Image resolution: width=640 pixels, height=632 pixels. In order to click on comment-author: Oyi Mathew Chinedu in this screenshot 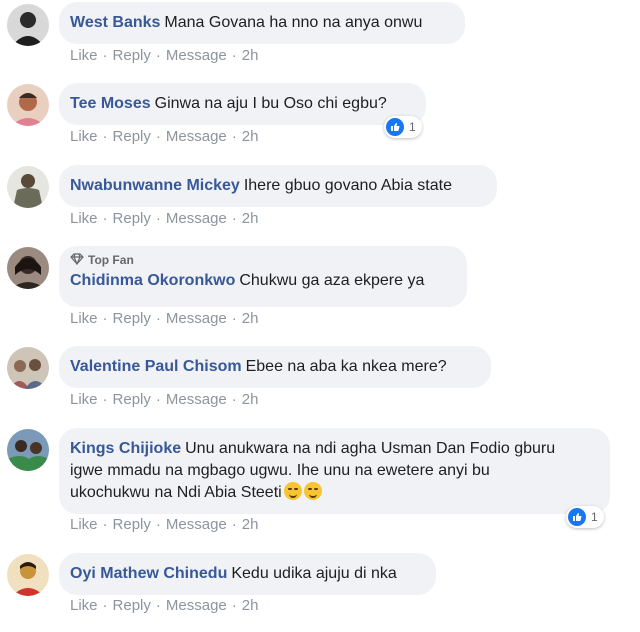, I will do `click(148, 573)`.